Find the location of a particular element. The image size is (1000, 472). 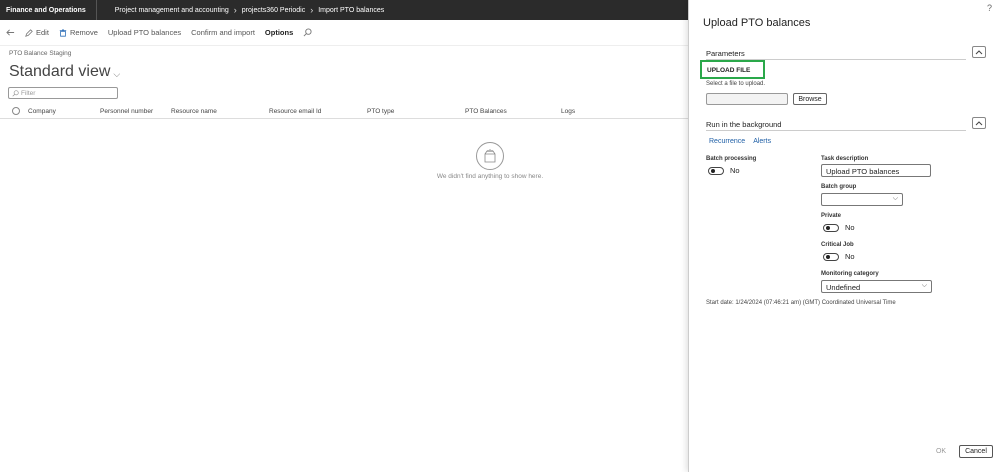

filter-input: Filter is located at coordinates (63, 93).